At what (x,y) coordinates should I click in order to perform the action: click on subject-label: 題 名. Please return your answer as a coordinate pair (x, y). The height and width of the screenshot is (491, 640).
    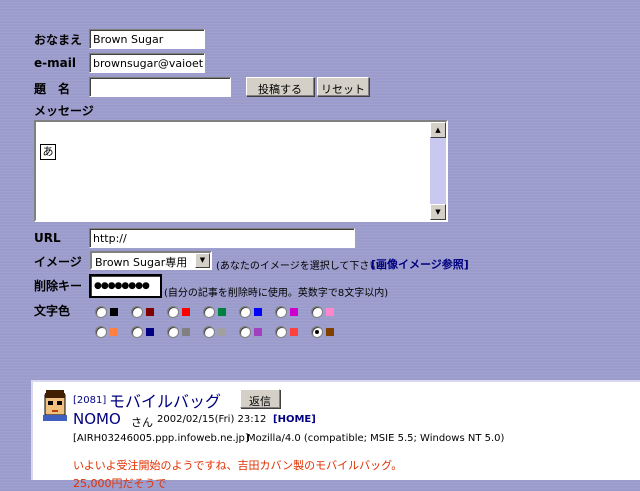
    Looking at the image, I should click on (52, 89).